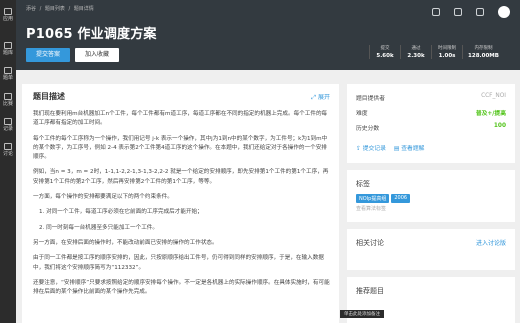 This screenshot has width=520, height=323. I want to click on discussion-icon, so click(8, 146).